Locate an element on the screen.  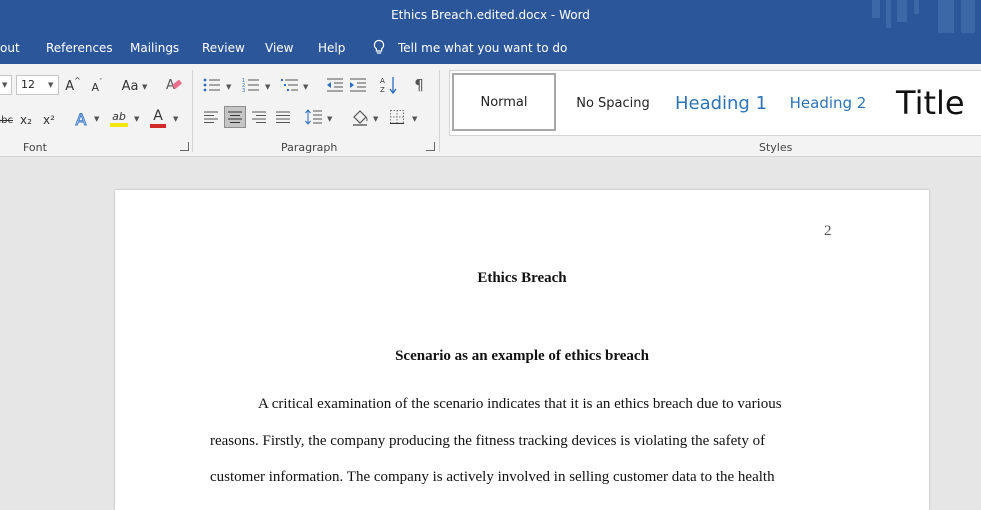
change-case-label: Aa is located at coordinates (130, 86).